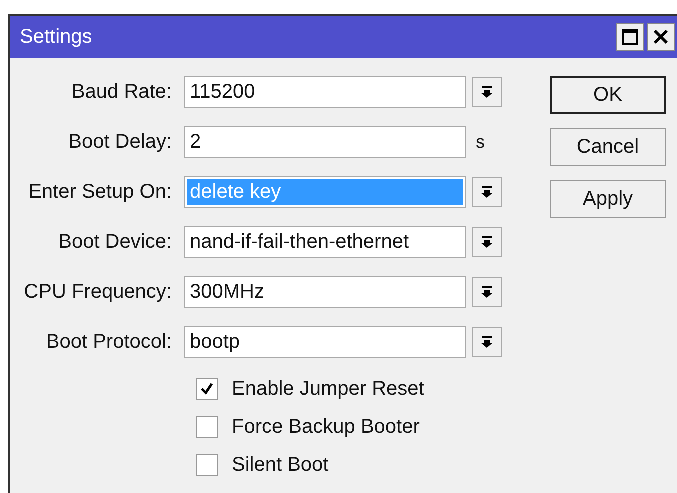  I want to click on dialog-button: OK, so click(608, 95).